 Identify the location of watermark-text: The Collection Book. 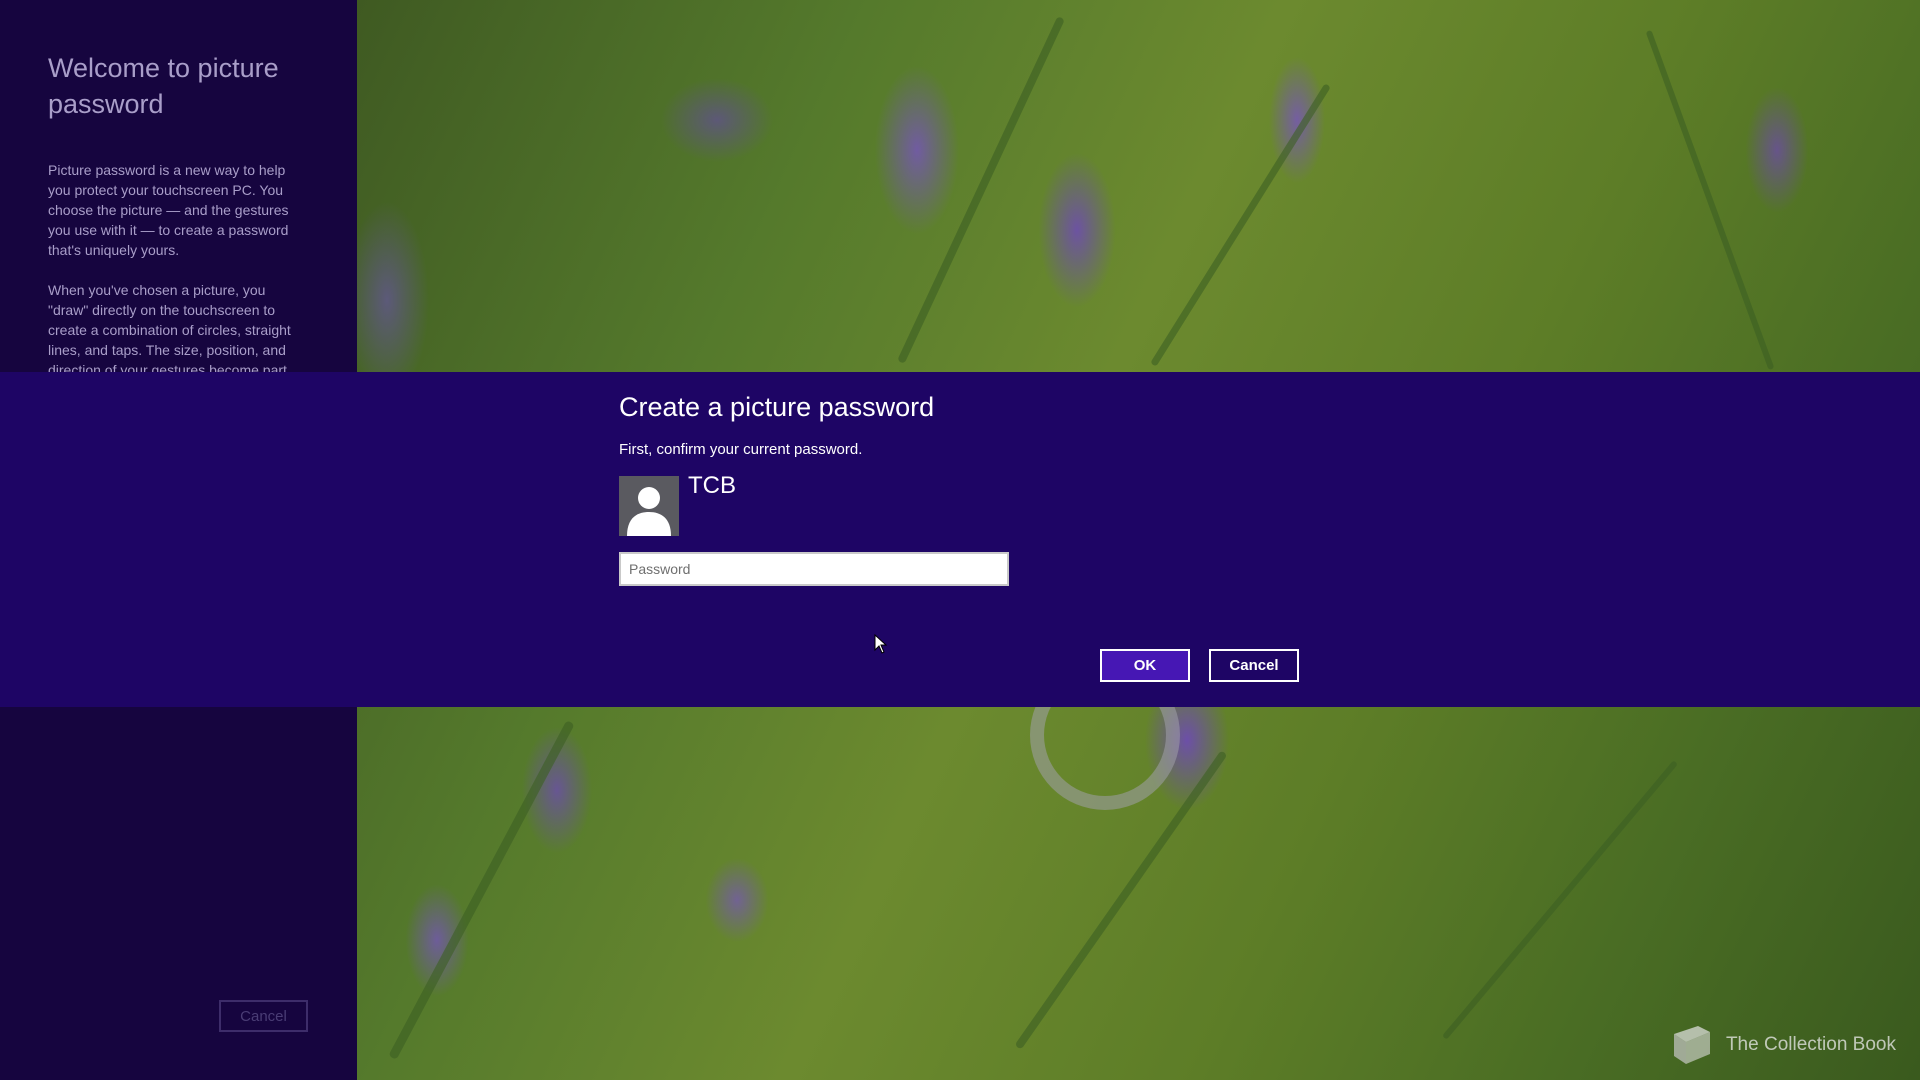
(1810, 1044).